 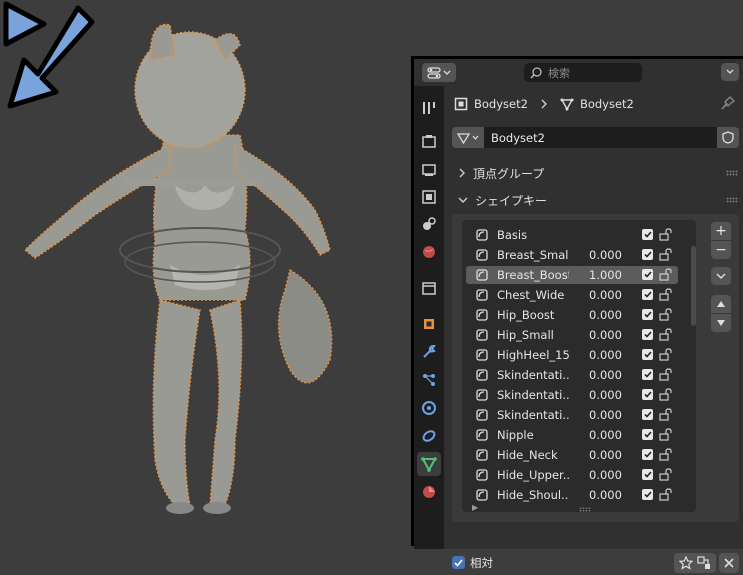 I want to click on tab-tool, so click(x=429, y=108).